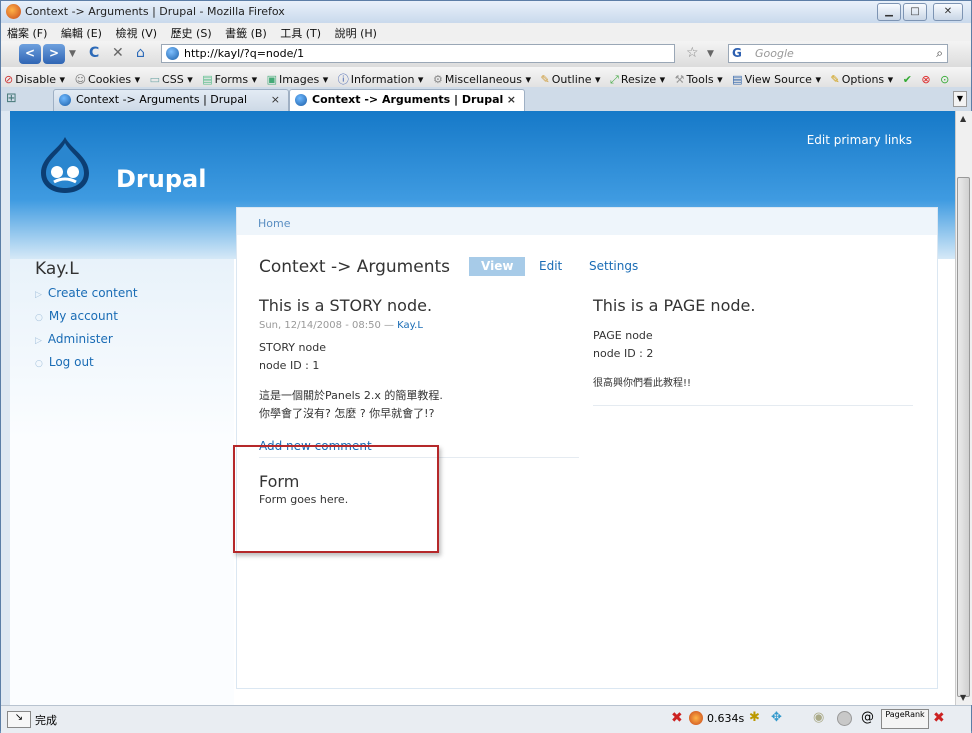 This screenshot has height=733, width=972. Describe the element at coordinates (410, 325) in the screenshot. I see `story-author-link: Kay.L` at that location.